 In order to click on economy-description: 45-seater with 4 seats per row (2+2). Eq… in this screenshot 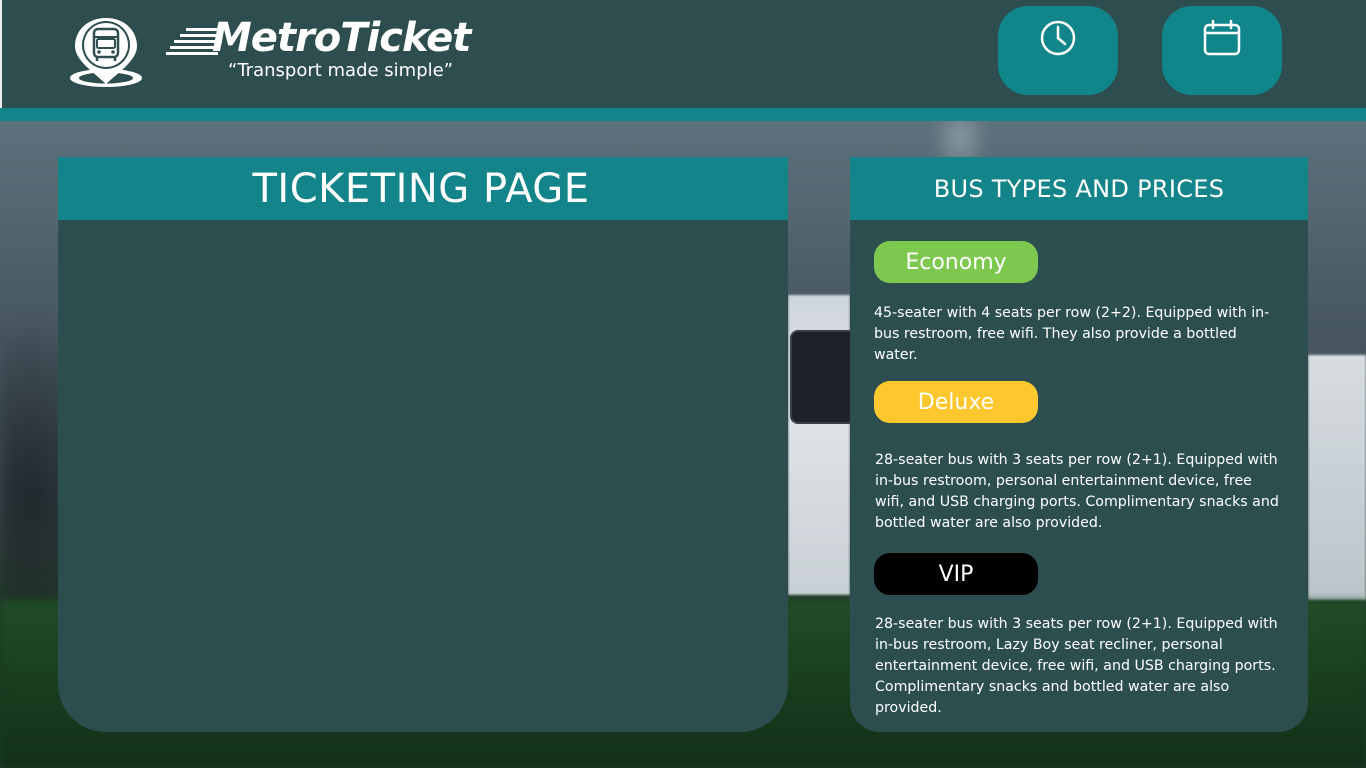, I will do `click(1072, 334)`.